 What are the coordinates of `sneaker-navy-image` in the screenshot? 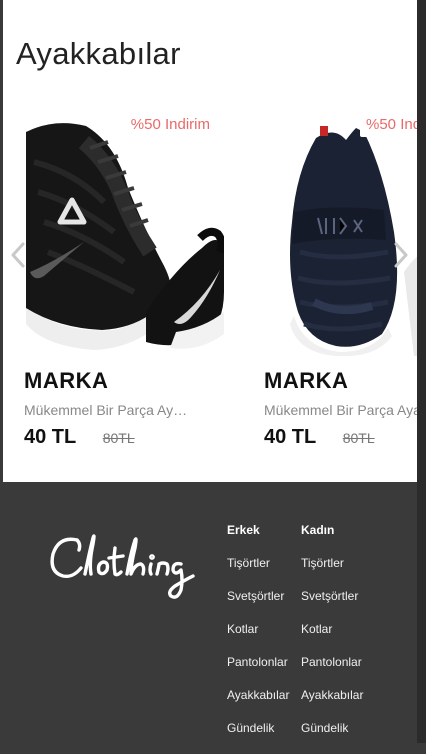 It's located at (340, 229).